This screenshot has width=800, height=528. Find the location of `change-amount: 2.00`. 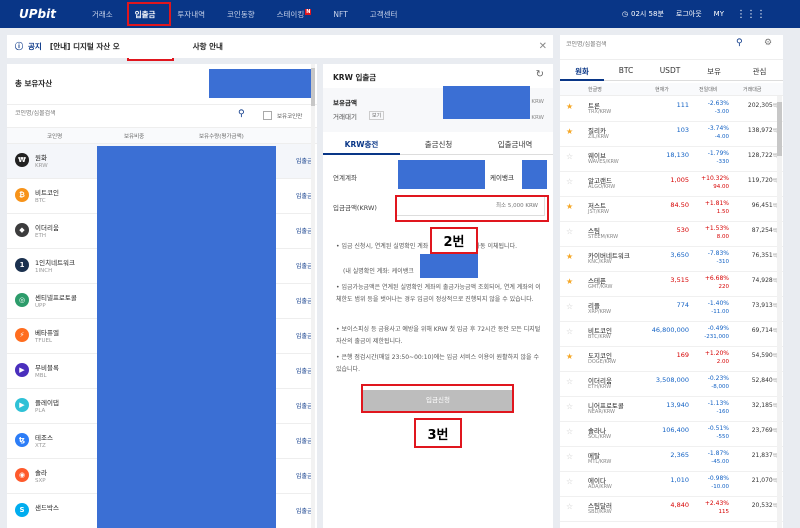

change-amount: 2.00 is located at coordinates (722, 362).